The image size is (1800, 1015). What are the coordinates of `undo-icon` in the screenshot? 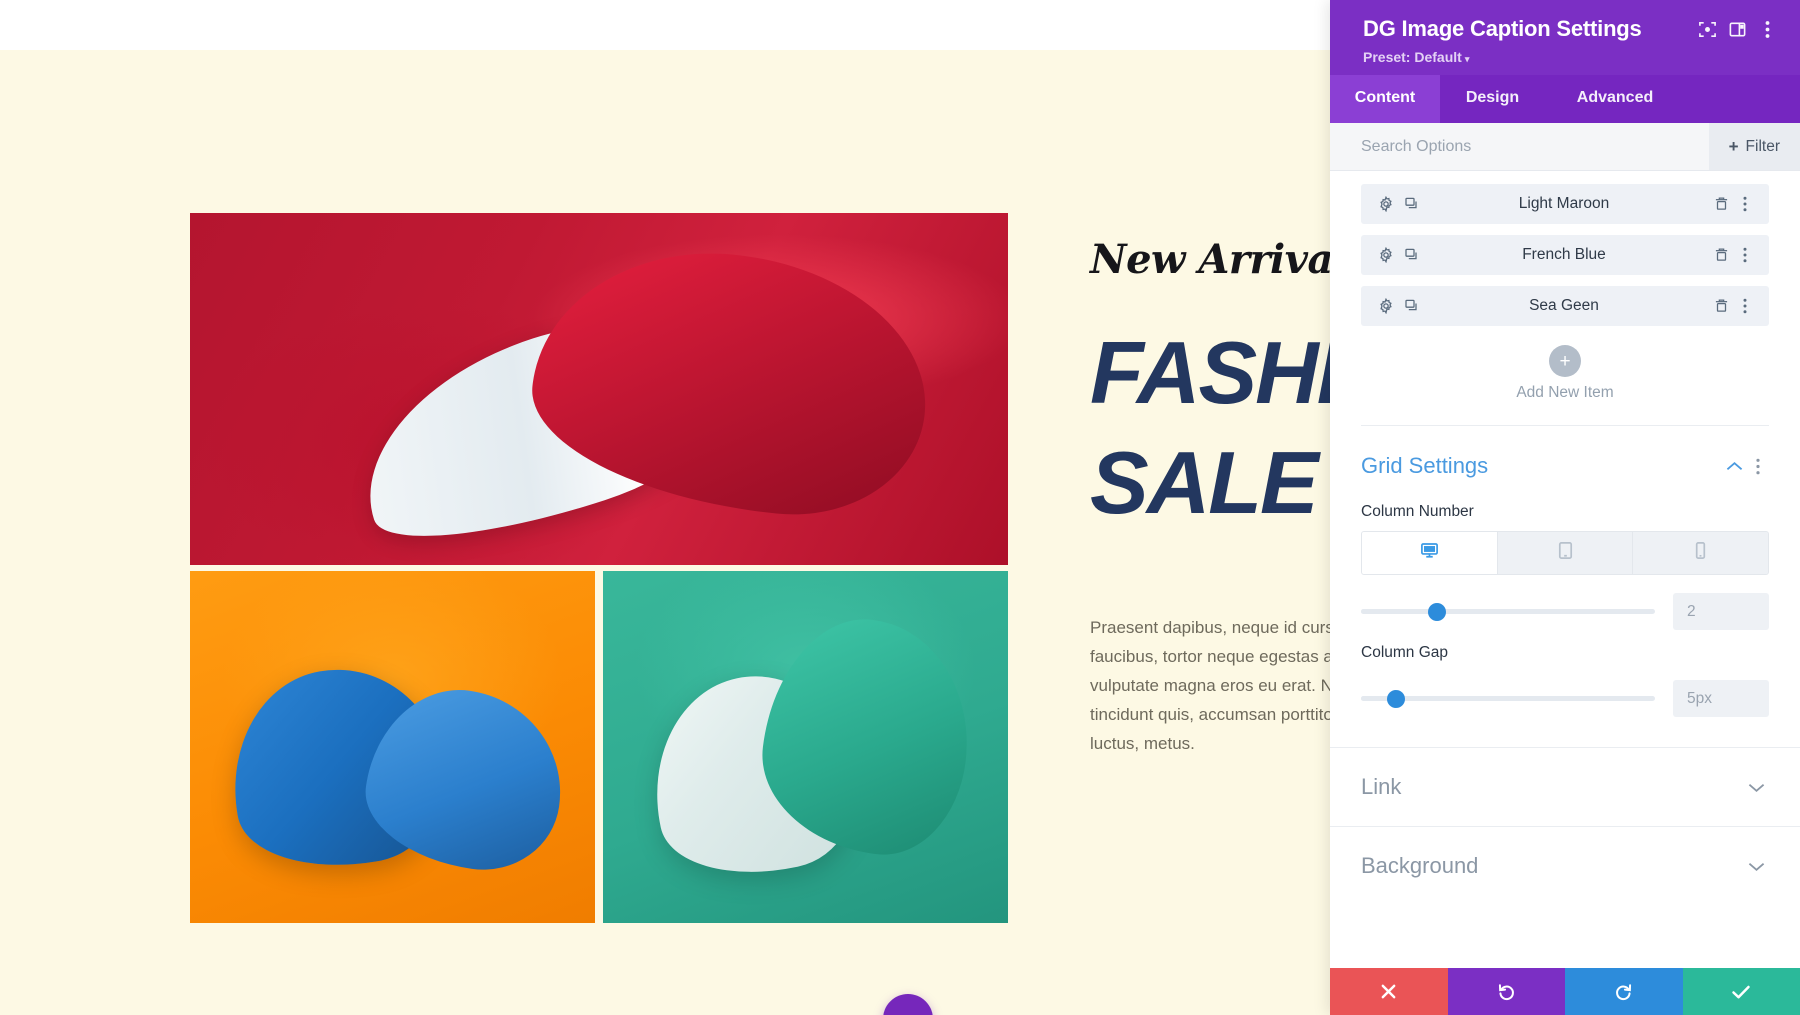 It's located at (1506, 991).